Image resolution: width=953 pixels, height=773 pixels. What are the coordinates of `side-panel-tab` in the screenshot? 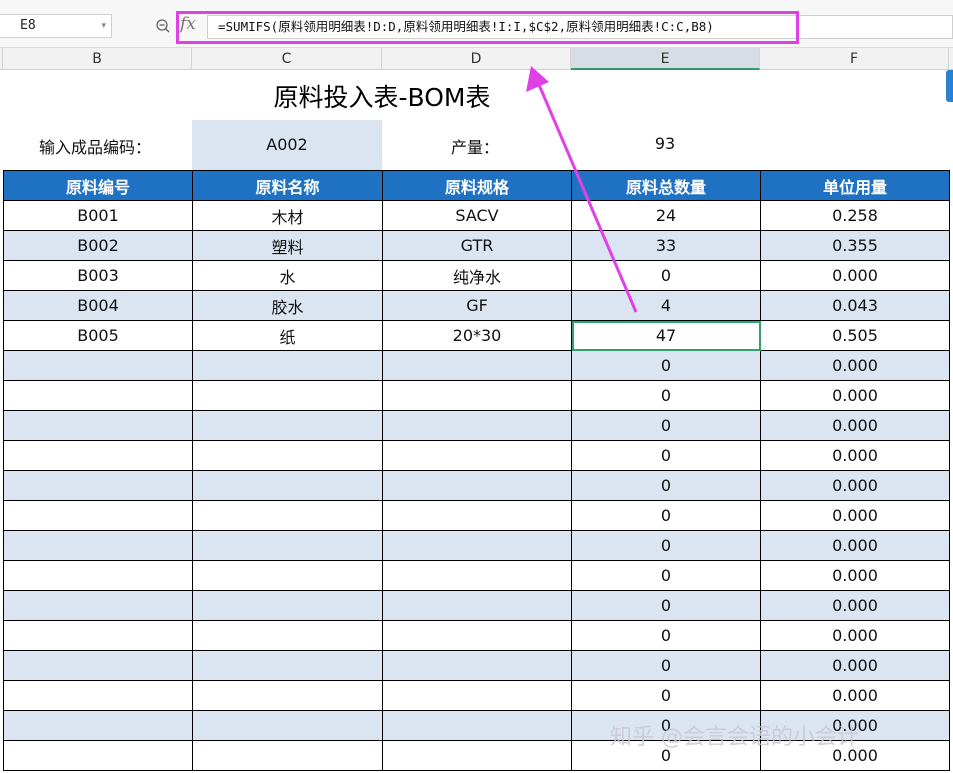 It's located at (949, 86).